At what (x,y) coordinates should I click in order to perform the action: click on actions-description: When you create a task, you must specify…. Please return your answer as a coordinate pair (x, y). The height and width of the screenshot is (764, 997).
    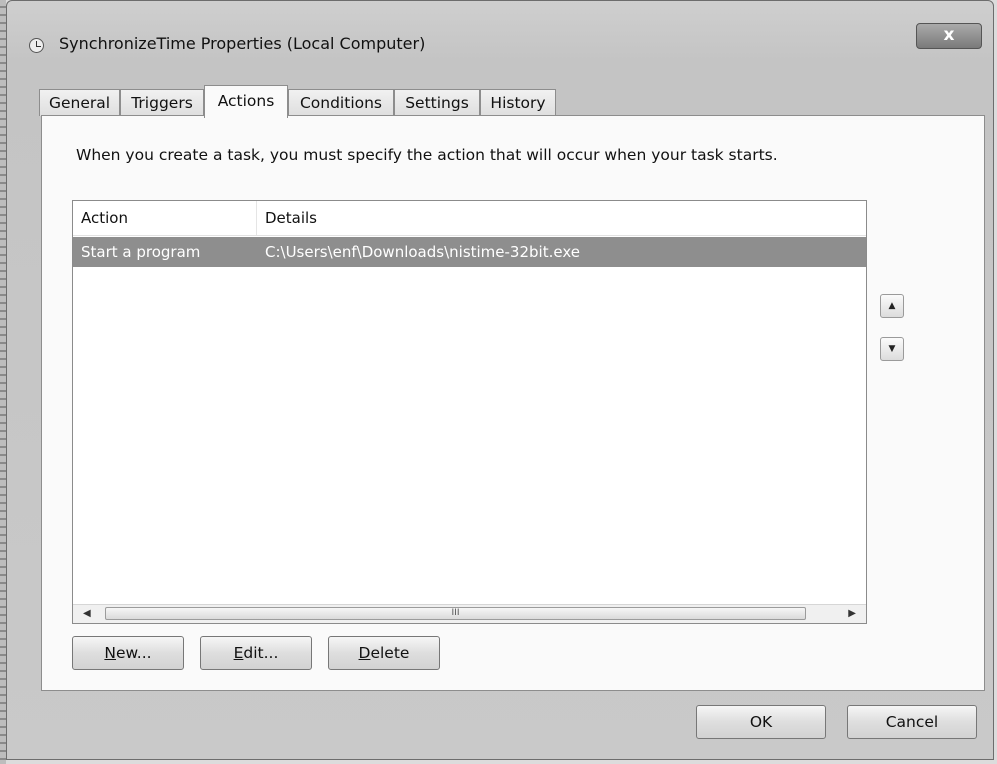
    Looking at the image, I should click on (427, 155).